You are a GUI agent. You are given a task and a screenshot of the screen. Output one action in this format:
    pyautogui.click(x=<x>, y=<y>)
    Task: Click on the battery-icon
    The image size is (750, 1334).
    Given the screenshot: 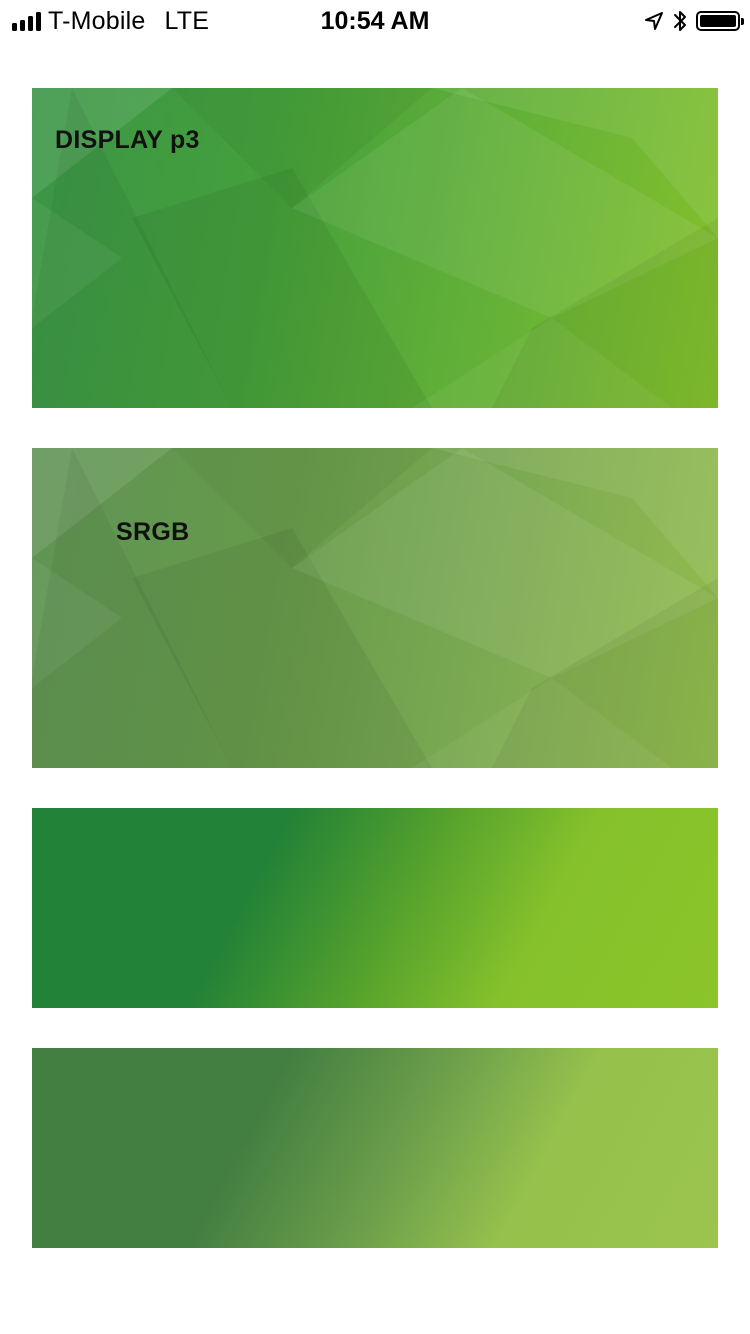 What is the action you would take?
    pyautogui.click(x=720, y=21)
    